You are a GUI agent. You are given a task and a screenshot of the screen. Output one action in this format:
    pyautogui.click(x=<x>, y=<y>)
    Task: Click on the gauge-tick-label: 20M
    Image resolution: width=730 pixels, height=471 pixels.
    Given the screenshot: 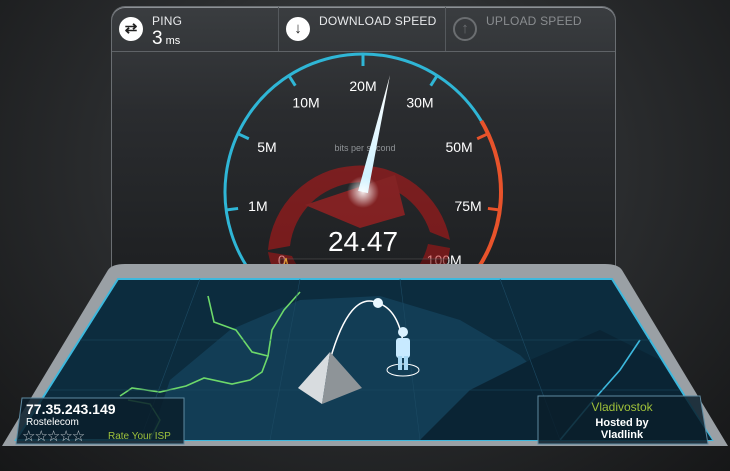 What is the action you would take?
    pyautogui.click(x=362, y=86)
    